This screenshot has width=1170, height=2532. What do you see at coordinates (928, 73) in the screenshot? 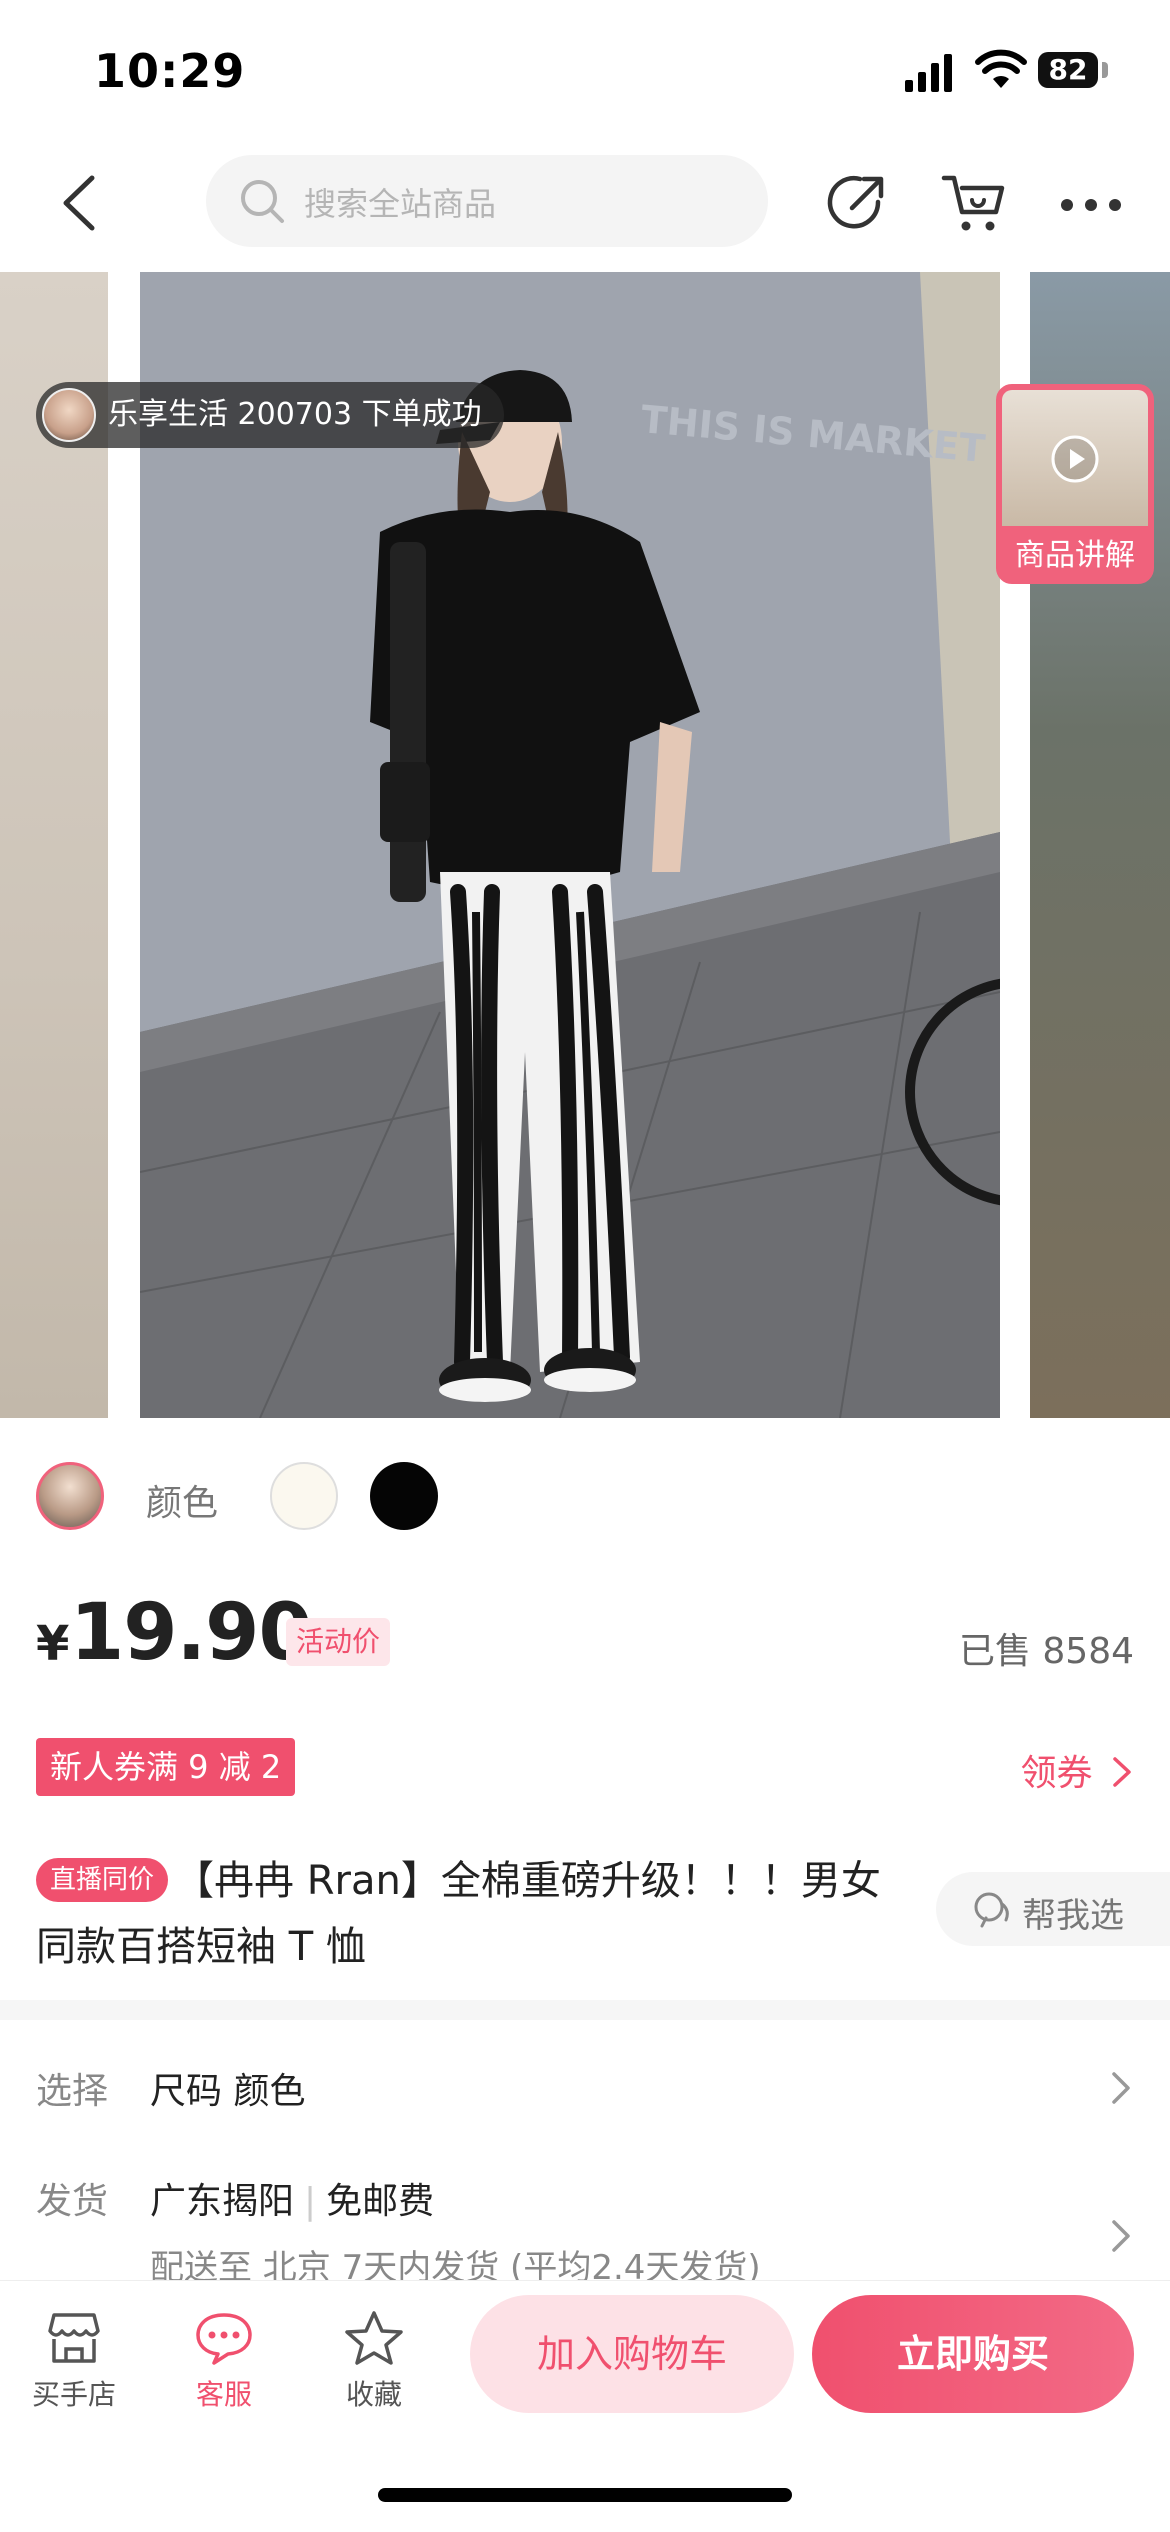
I see `cellular-signal-icon` at bounding box center [928, 73].